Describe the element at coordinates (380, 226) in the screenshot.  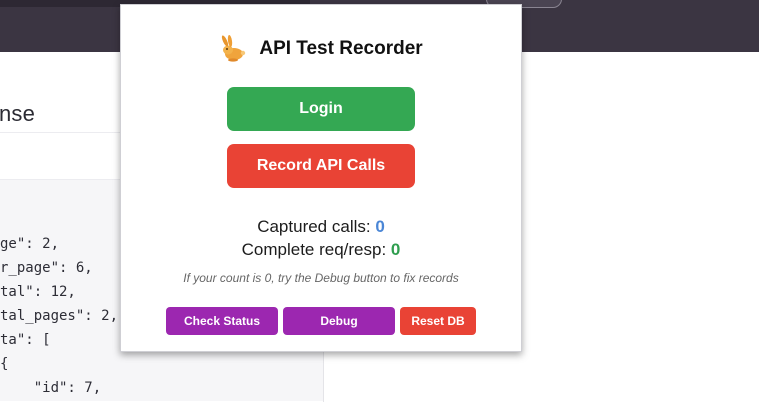
I see `captured-calls-count: 0` at that location.